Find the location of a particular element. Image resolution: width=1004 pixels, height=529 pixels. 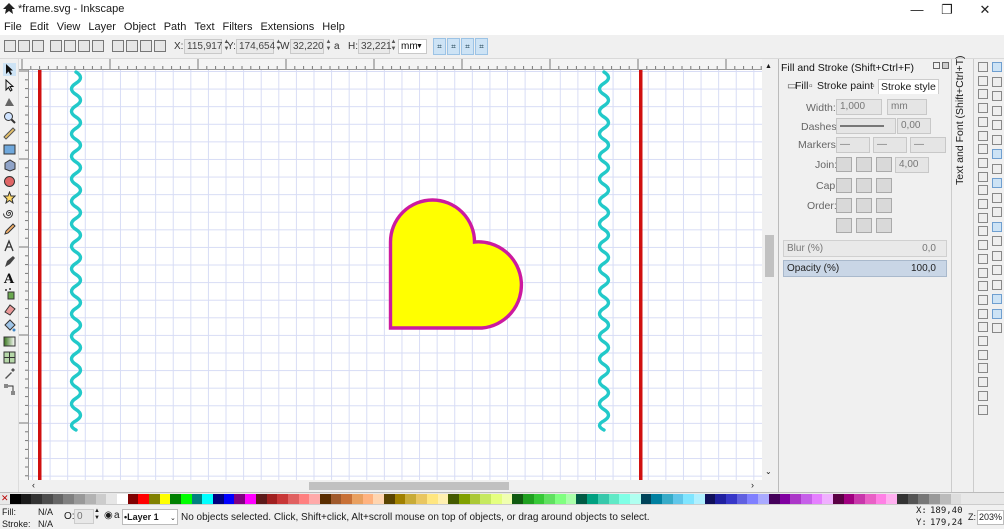

opacity-spinner-icon: ▲ ▼ is located at coordinates (97, 515).